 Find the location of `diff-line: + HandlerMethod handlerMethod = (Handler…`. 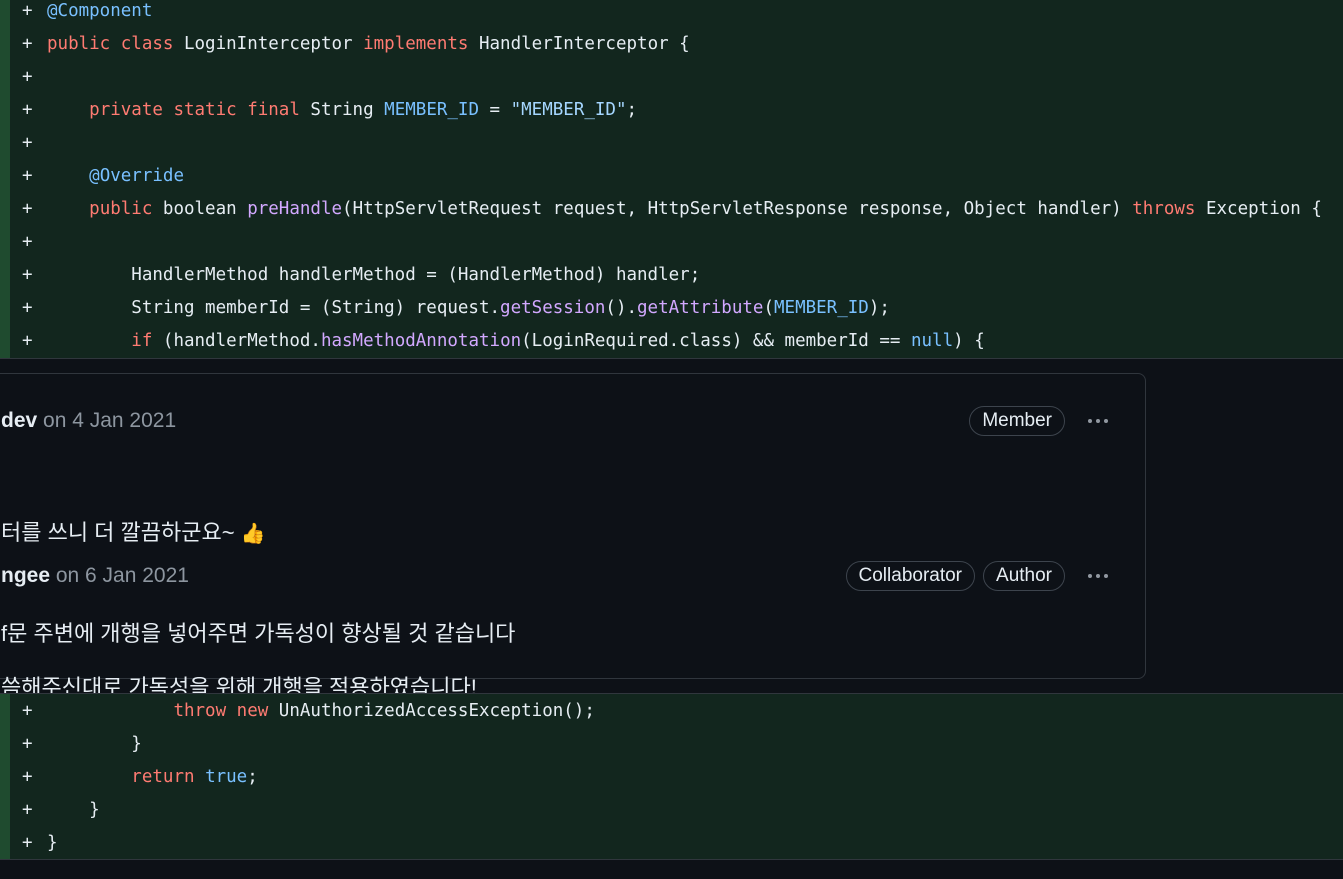

diff-line: + HandlerMethod handlerMethod = (Handler… is located at coordinates (671, 275).